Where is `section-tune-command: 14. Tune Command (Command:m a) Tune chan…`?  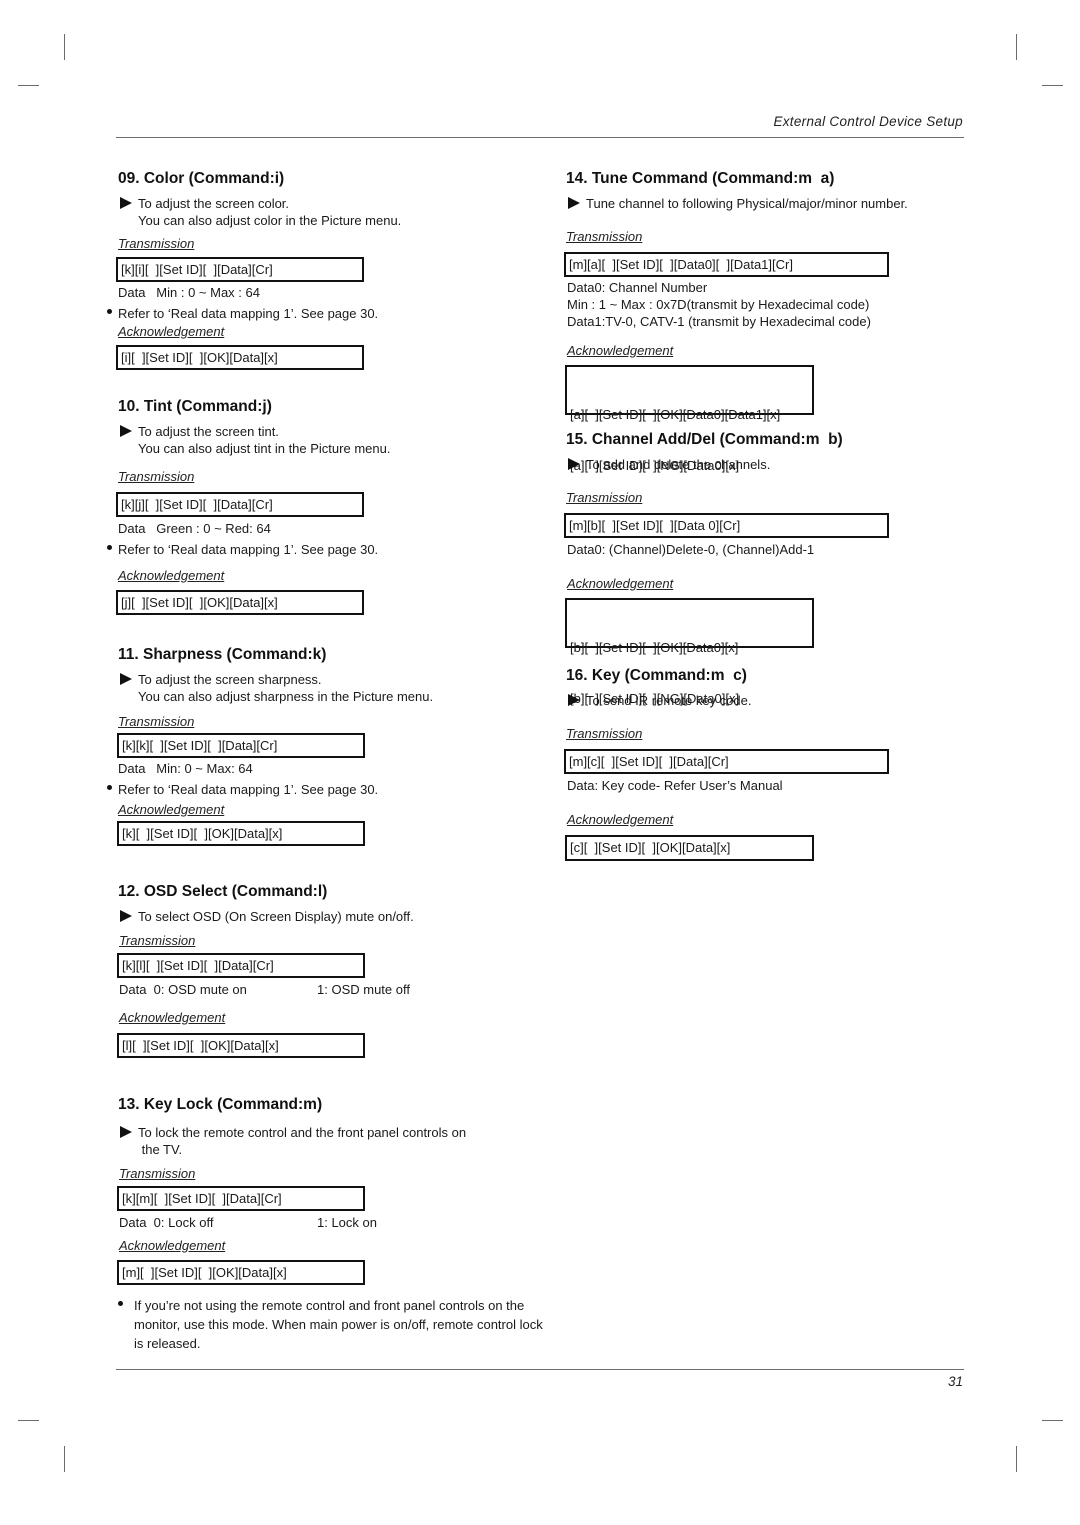
section-tune-command: 14. Tune Command (Command:m a) Tune chan… is located at coordinates (766, 191).